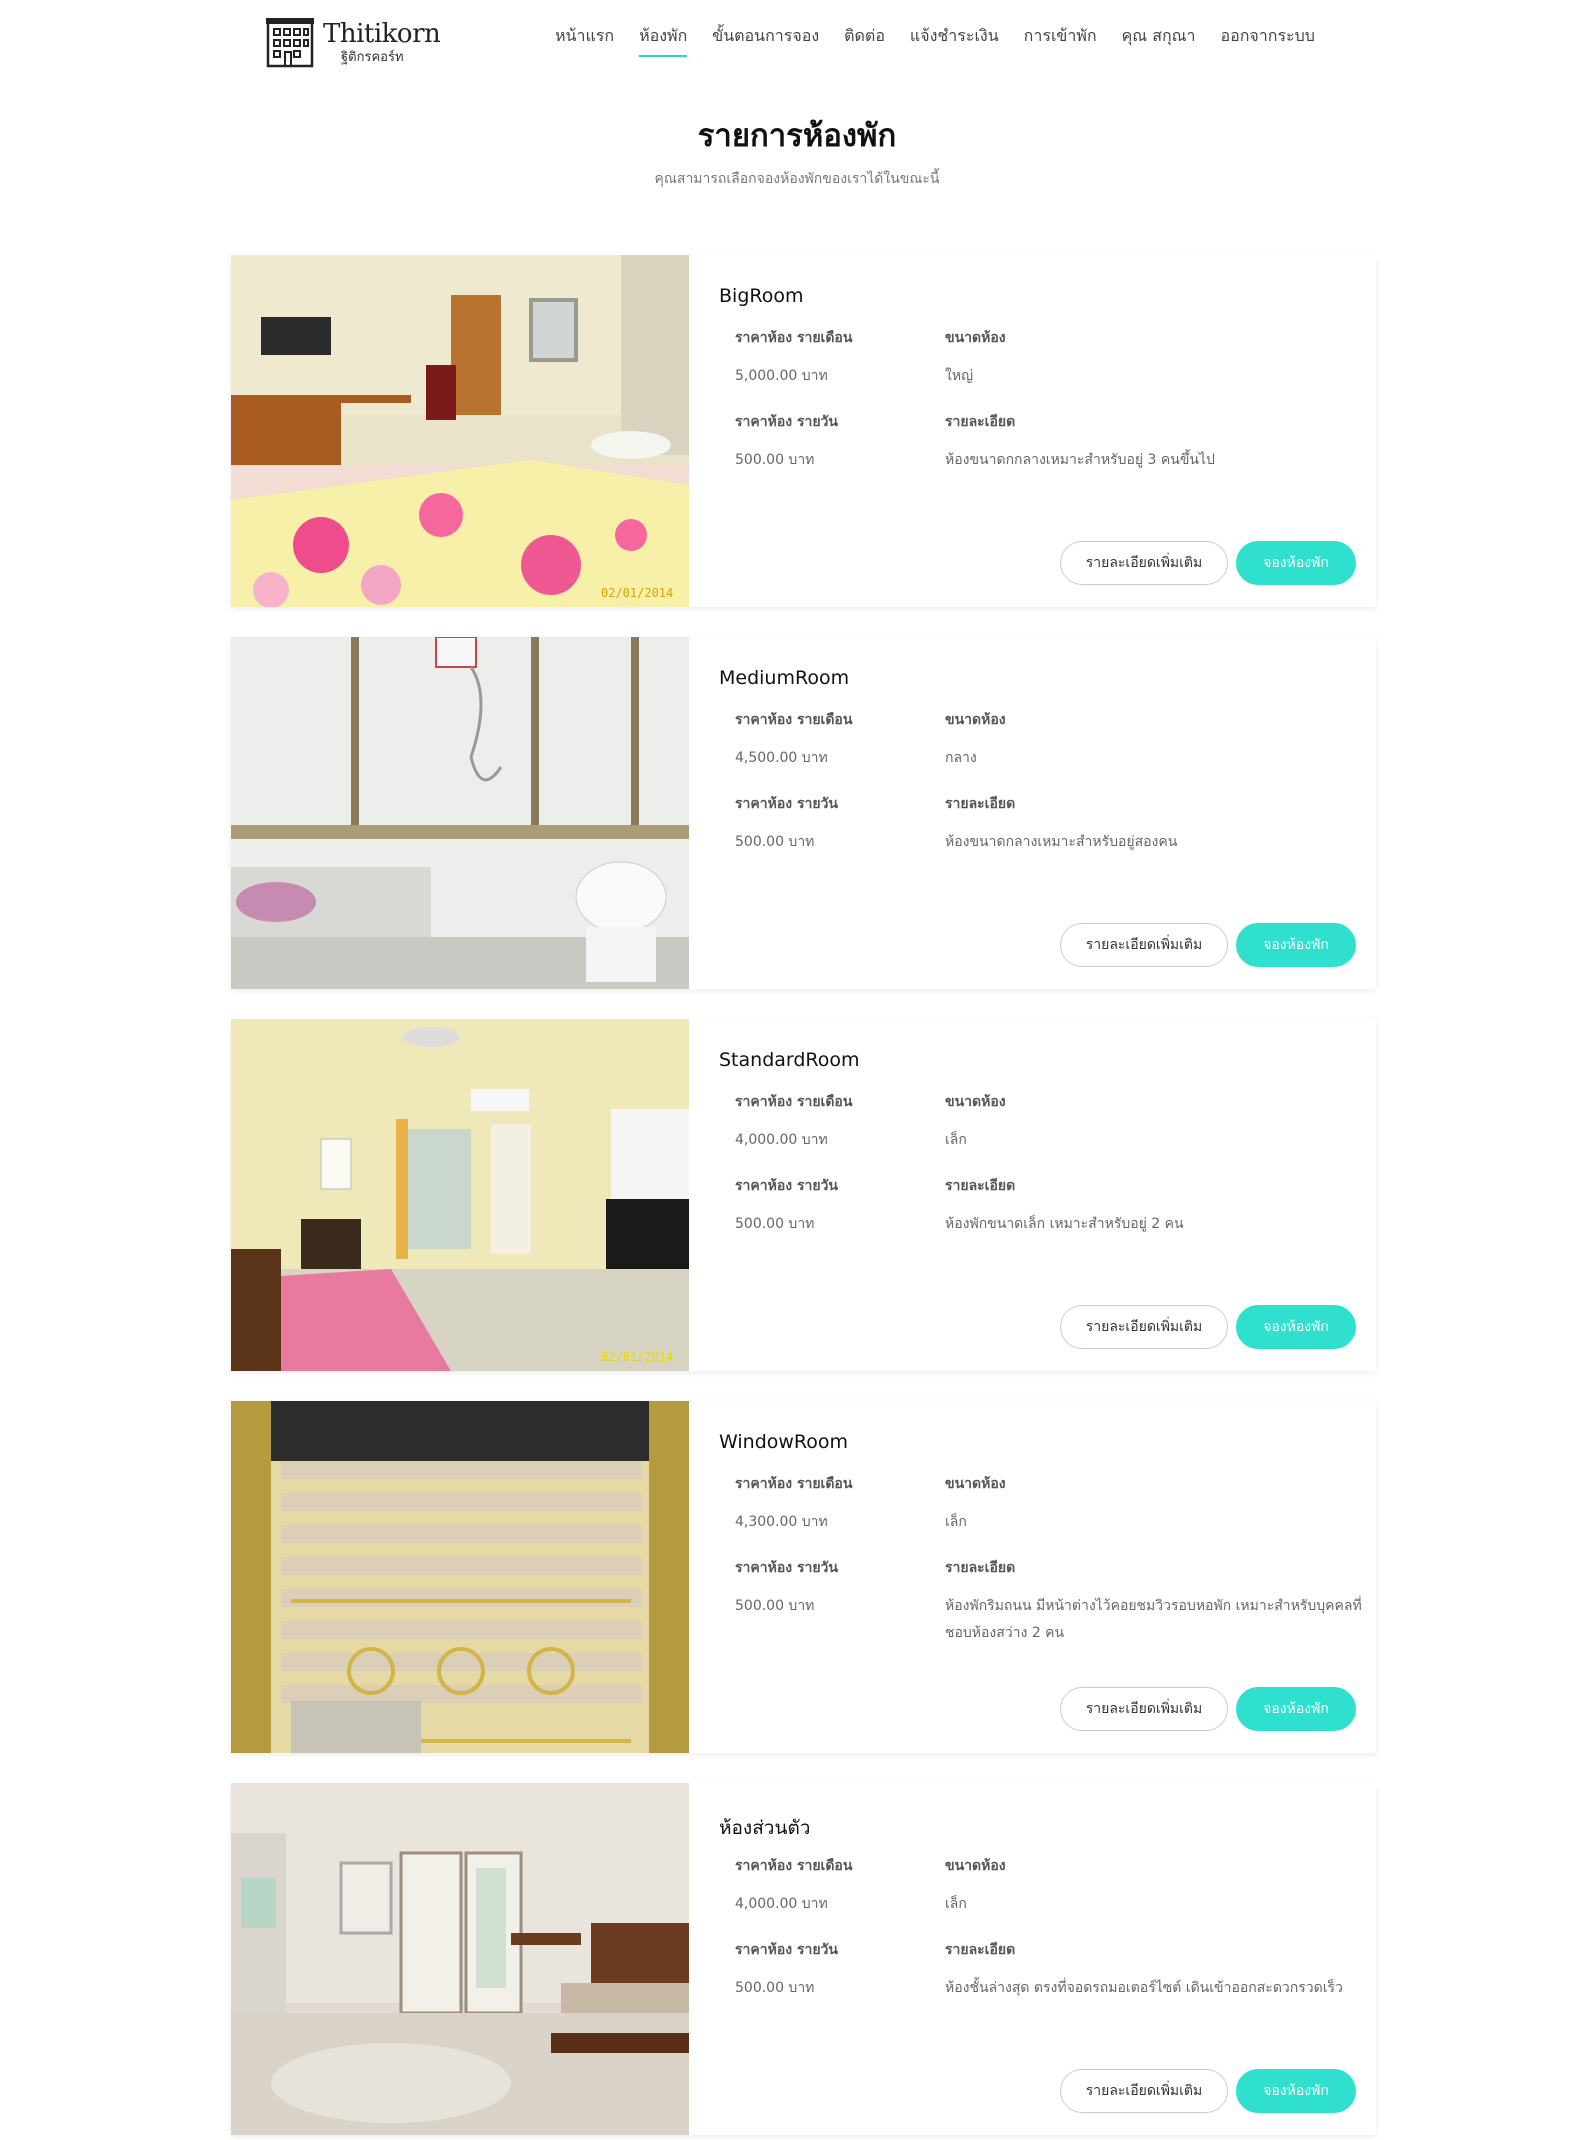  Describe the element at coordinates (584, 40) in the screenshot. I see `nav-item-home: หน้าแรก` at that location.